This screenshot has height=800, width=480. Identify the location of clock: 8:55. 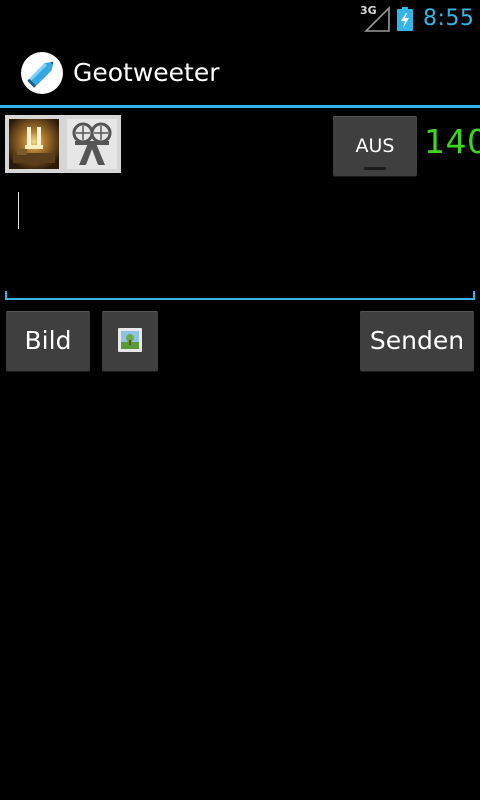
(449, 18).